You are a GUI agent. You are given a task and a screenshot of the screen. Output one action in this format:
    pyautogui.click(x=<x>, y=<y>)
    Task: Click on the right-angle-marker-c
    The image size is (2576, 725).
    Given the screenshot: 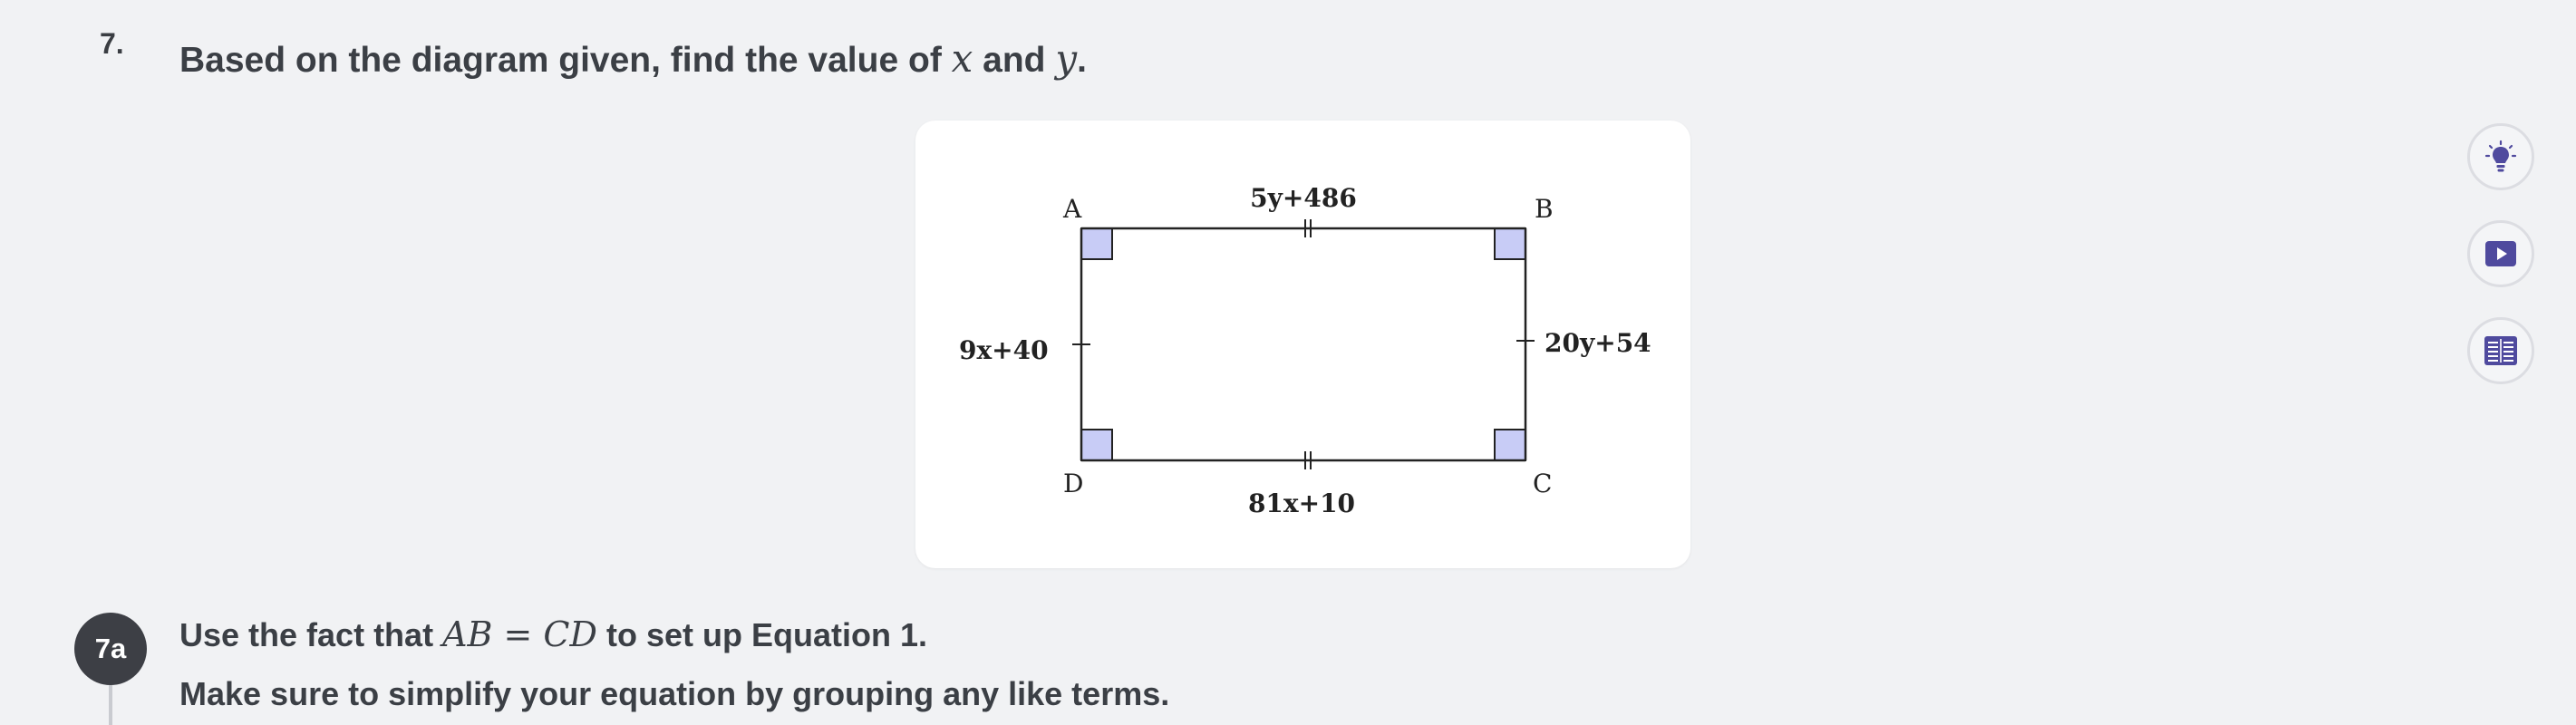 What is the action you would take?
    pyautogui.click(x=1510, y=445)
    